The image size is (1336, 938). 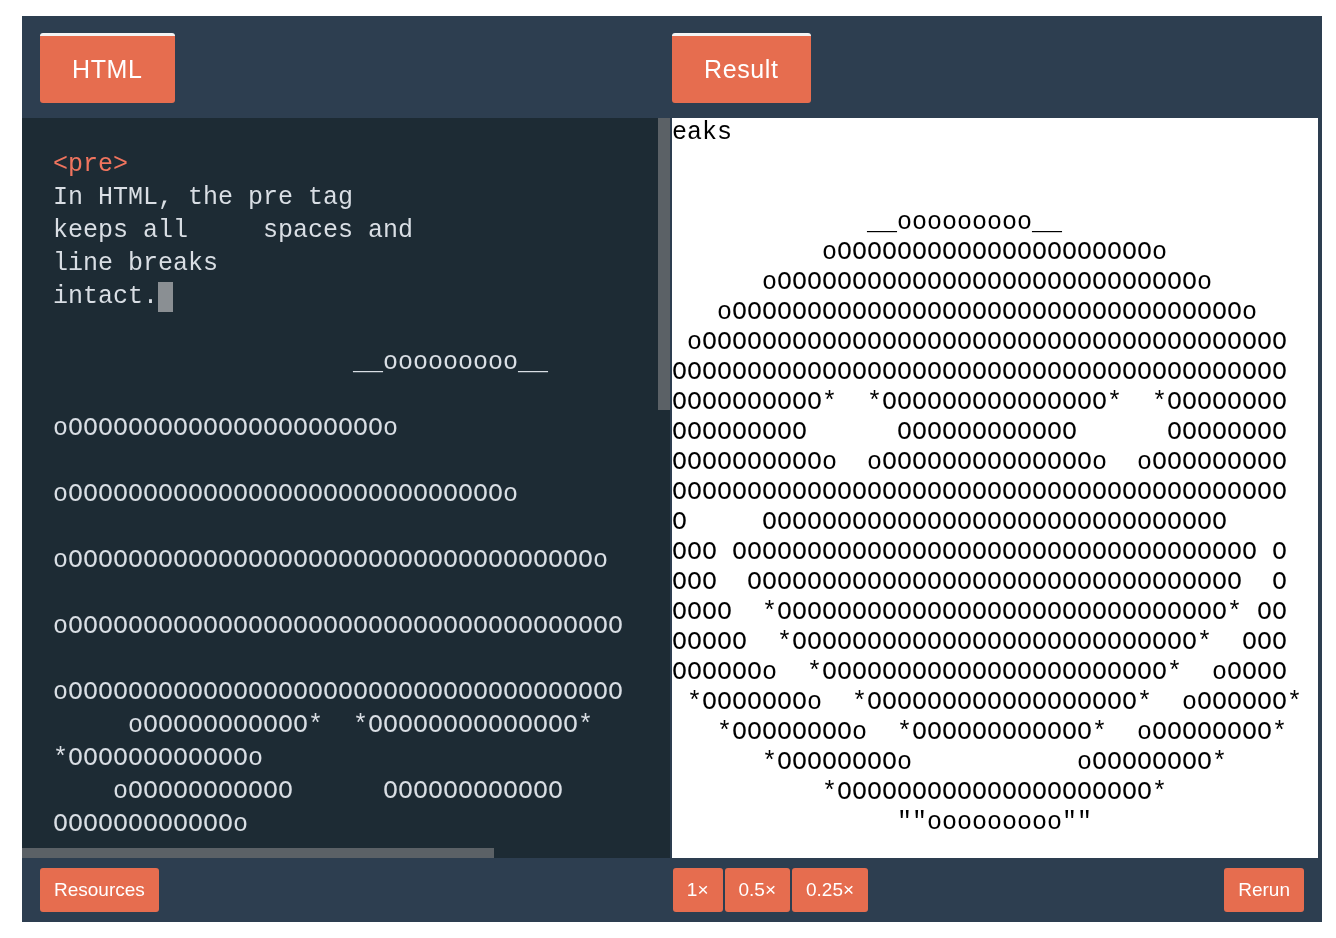 I want to click on code-line: keeps all spaces and, so click(x=233, y=231).